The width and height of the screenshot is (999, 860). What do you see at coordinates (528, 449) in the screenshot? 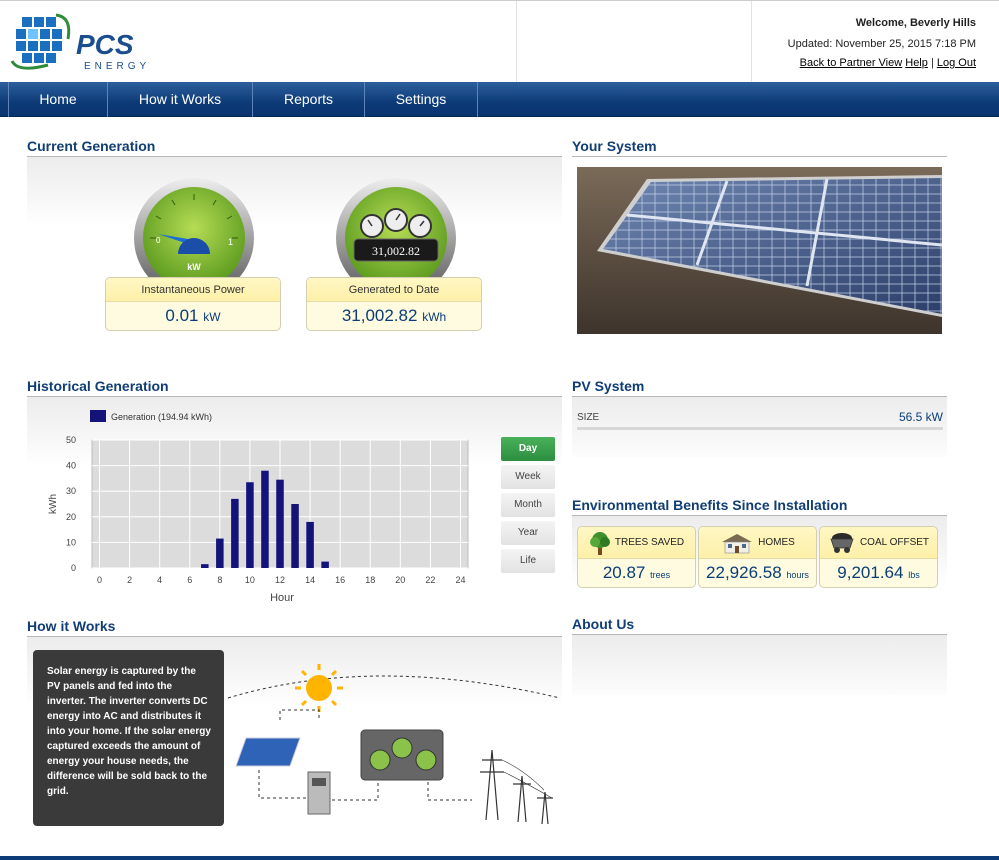
I see `period-day-button: Day` at bounding box center [528, 449].